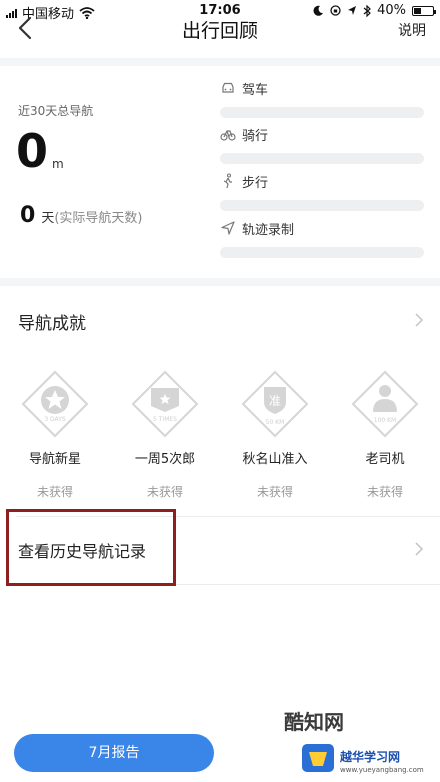 This screenshot has height=782, width=440. I want to click on flag-badge-icon: 5 TIMES, so click(165, 404).